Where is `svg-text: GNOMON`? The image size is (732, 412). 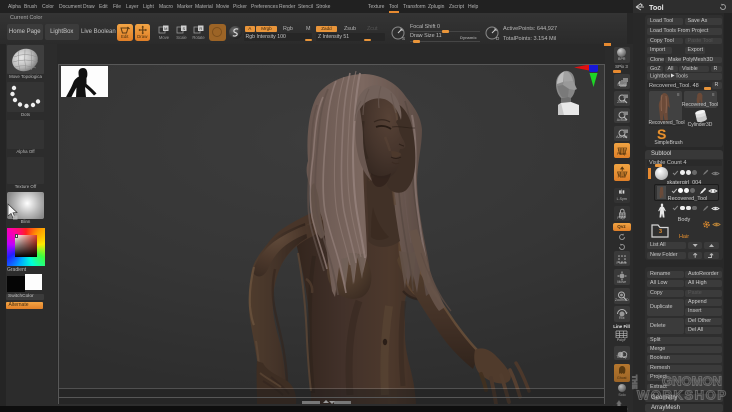
svg-text: GNOMON is located at coordinates (692, 381).